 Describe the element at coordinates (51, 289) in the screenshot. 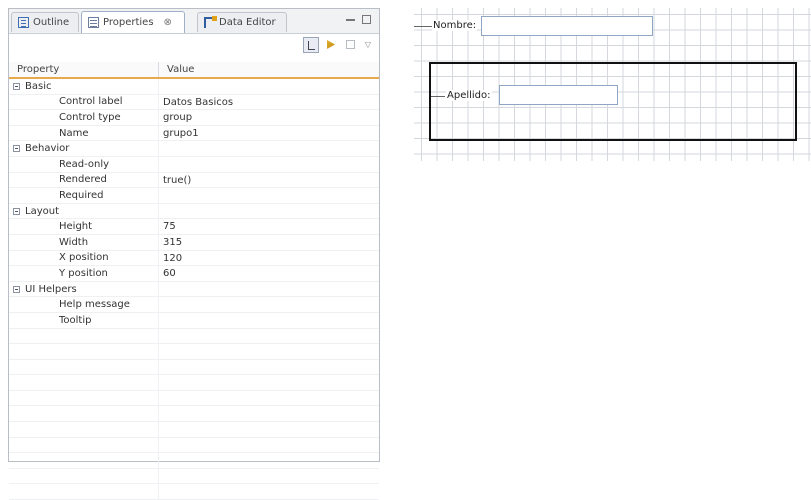

I see `category-label: UI Helpers` at that location.